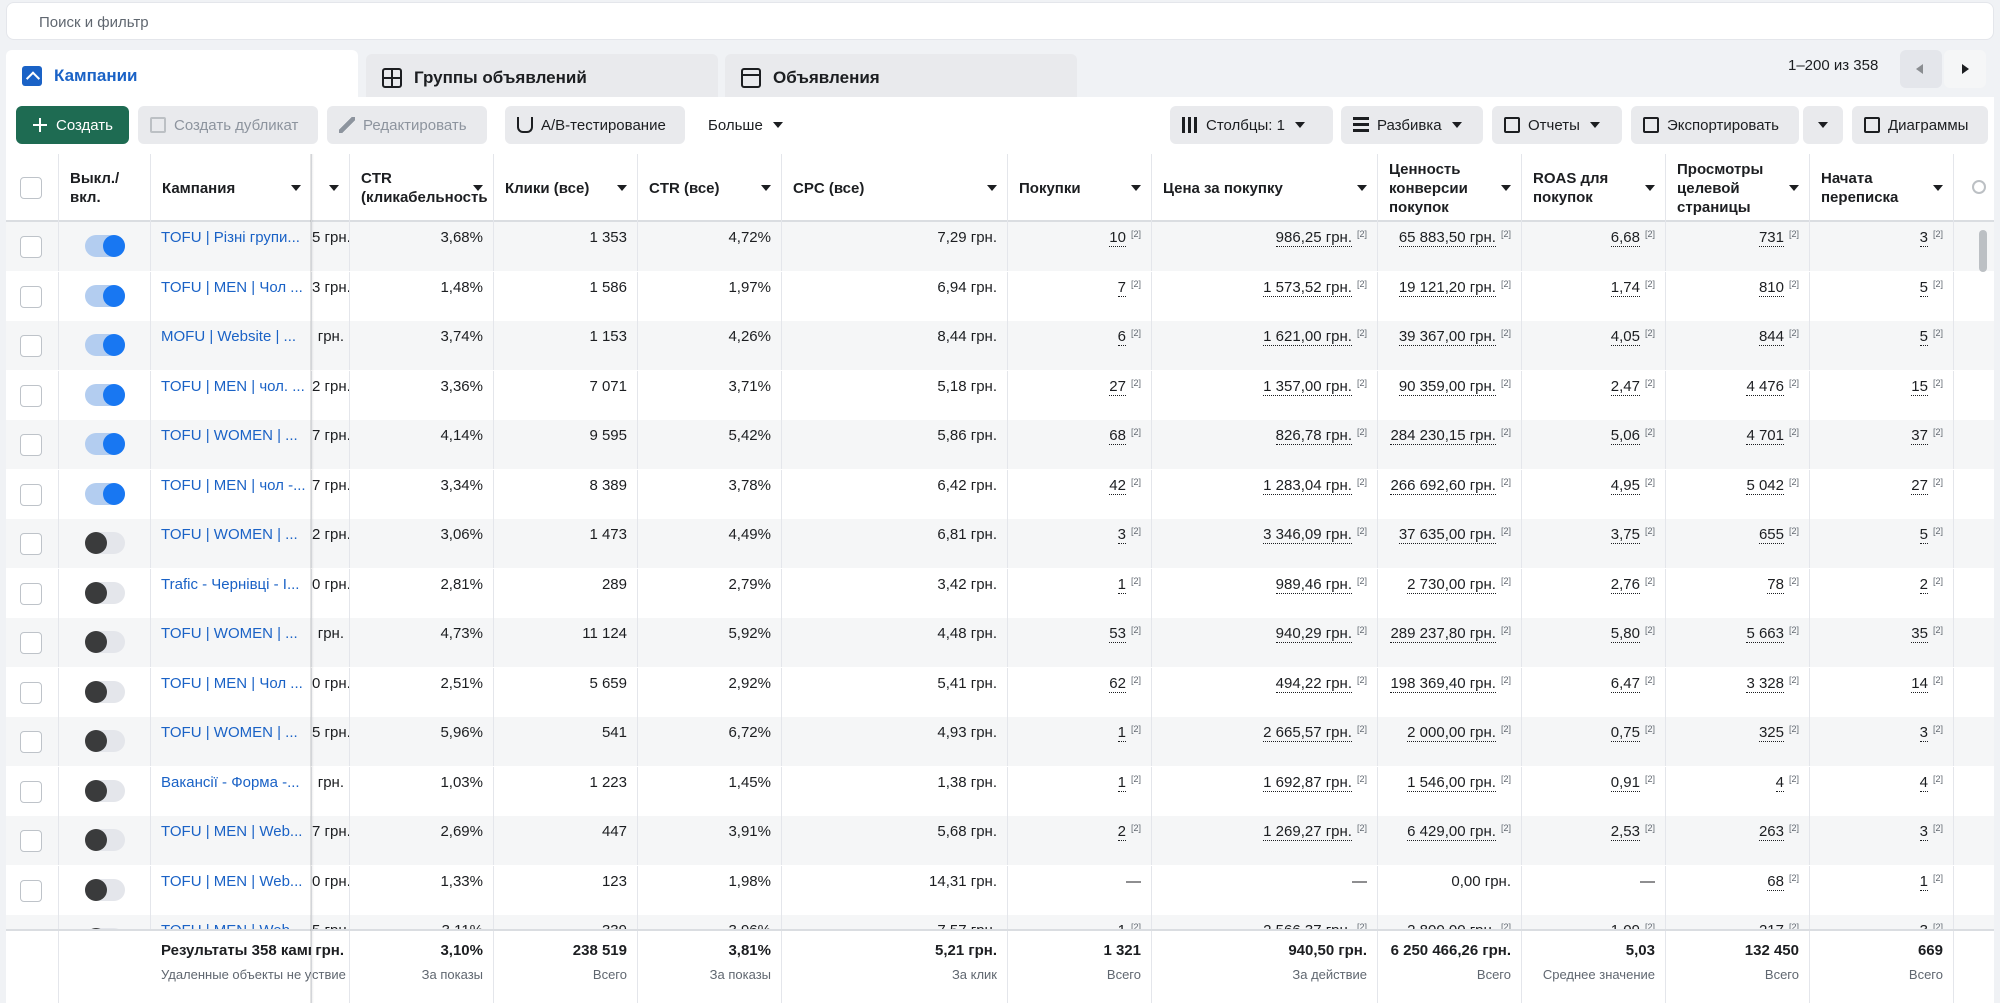 The image size is (2000, 1003). I want to click on col-campaign: Кампания, so click(231, 188).